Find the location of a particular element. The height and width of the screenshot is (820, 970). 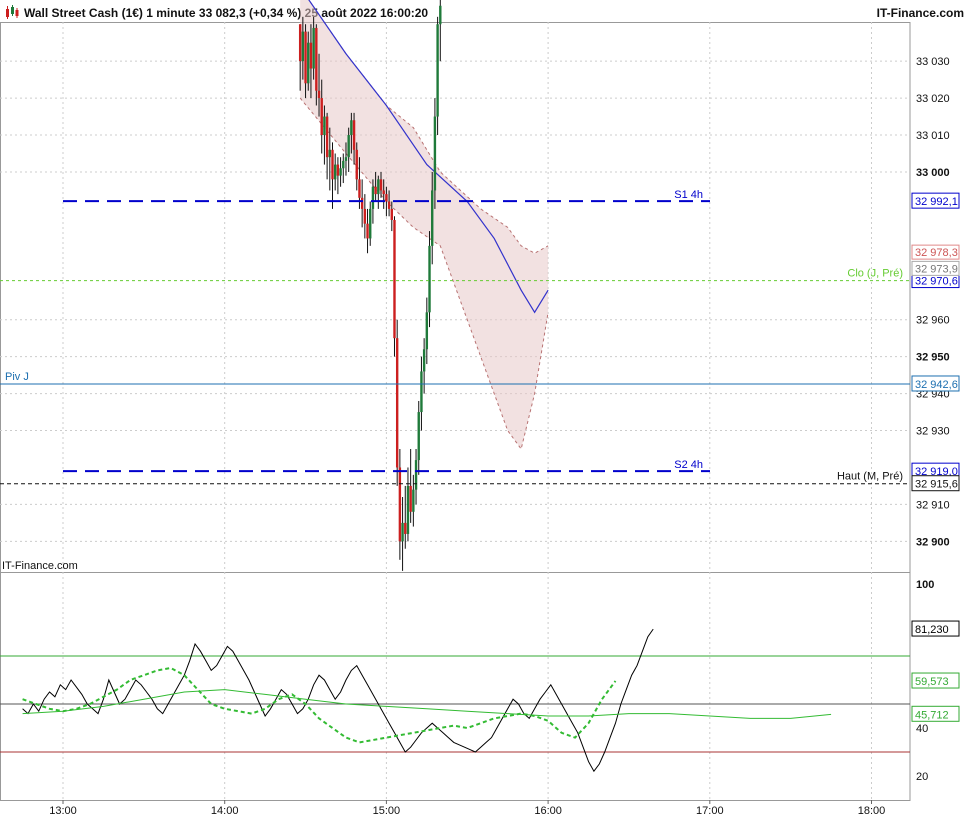

x-tick-label: 14:00 is located at coordinates (225, 811).